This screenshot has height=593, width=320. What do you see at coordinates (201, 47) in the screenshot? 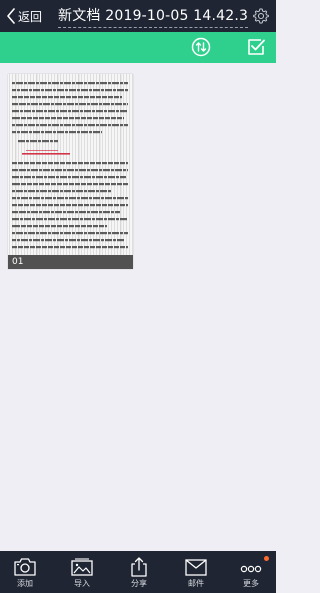
I see `sort-arrows-icon` at bounding box center [201, 47].